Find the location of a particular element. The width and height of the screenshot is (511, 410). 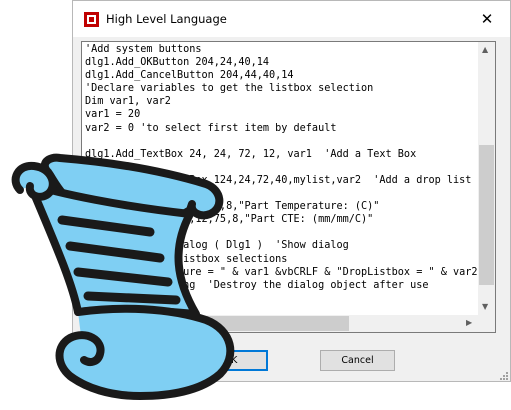

scroll-down-icon: ▼ is located at coordinates (485, 307).